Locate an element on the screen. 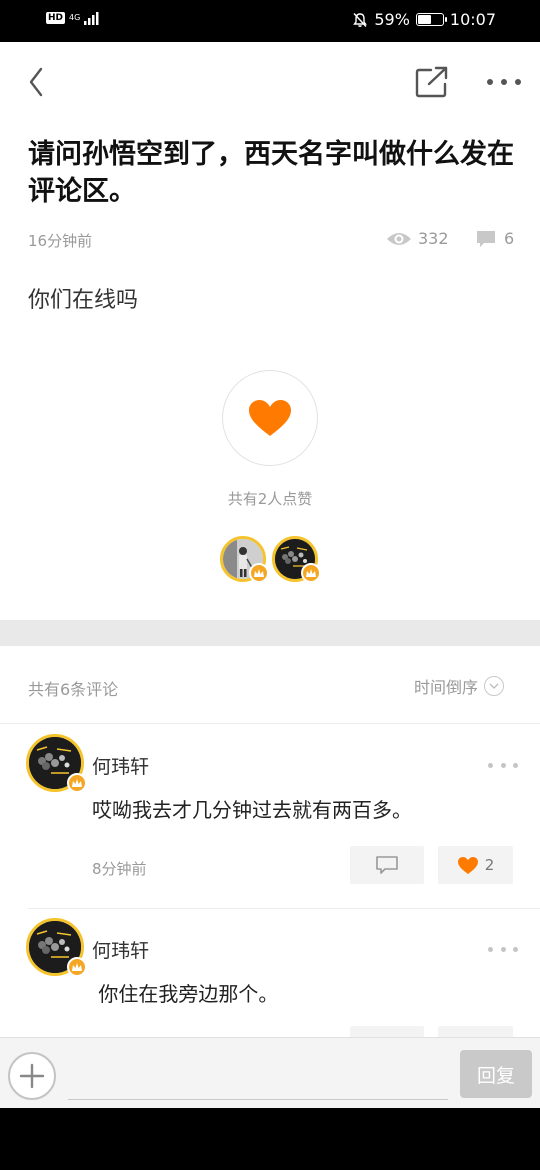  more-dots-icon is located at coordinates (504, 82).